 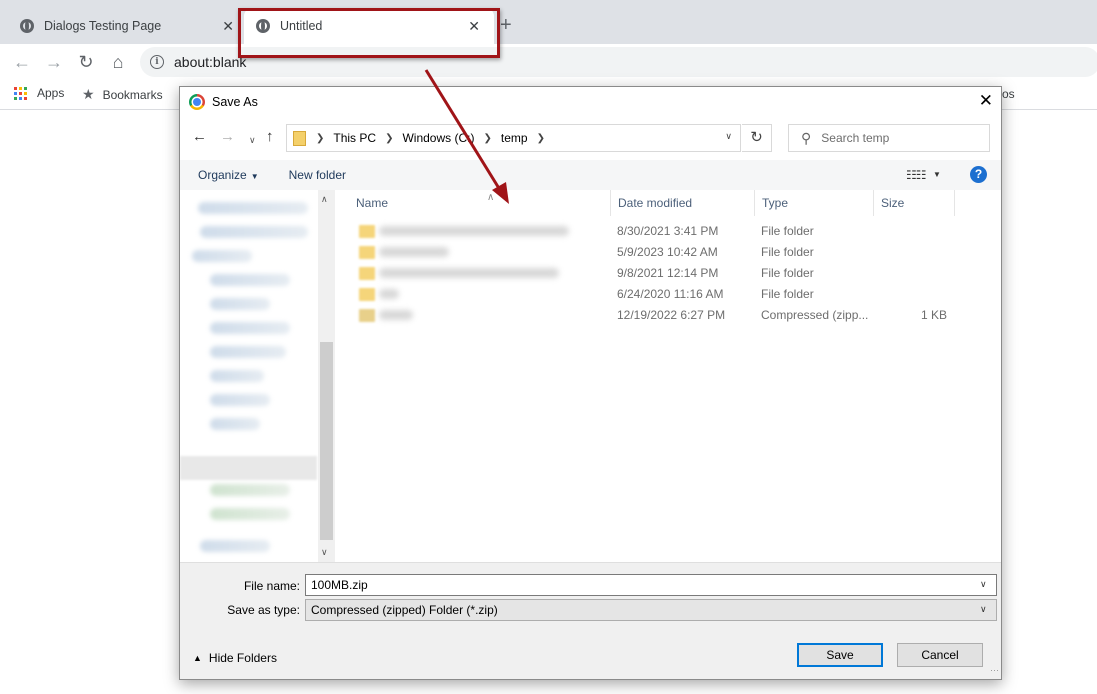 What do you see at coordinates (51, 93) in the screenshot?
I see `bookmark-label: Apps` at bounding box center [51, 93].